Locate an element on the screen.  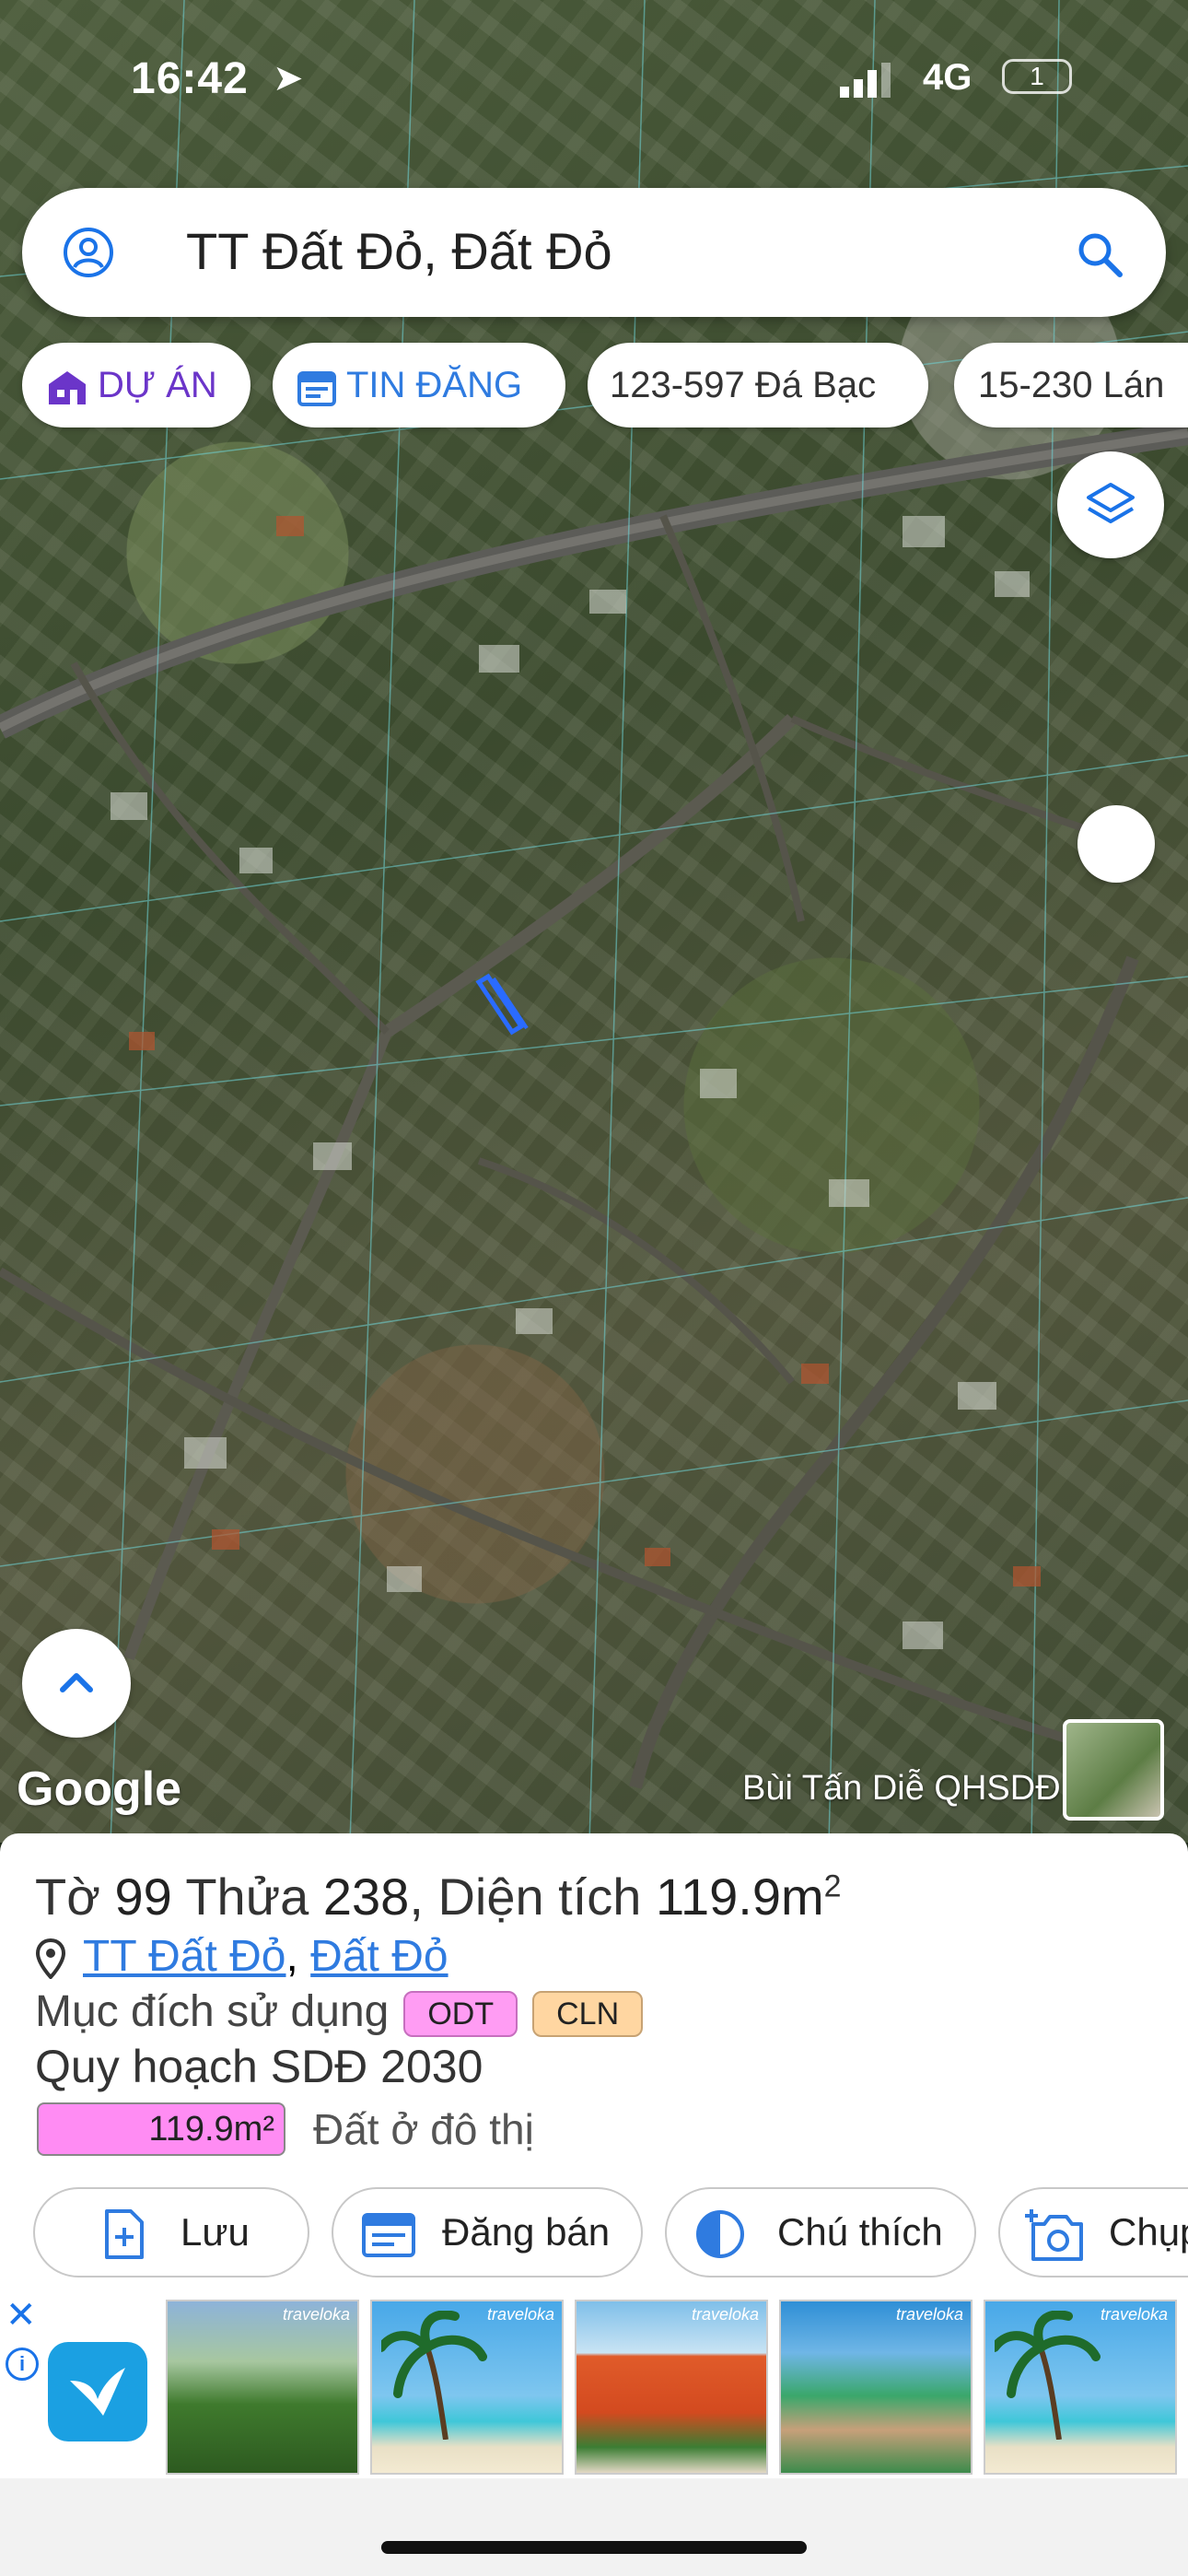
sheet-number: 99 is located at coordinates (143, 1897).